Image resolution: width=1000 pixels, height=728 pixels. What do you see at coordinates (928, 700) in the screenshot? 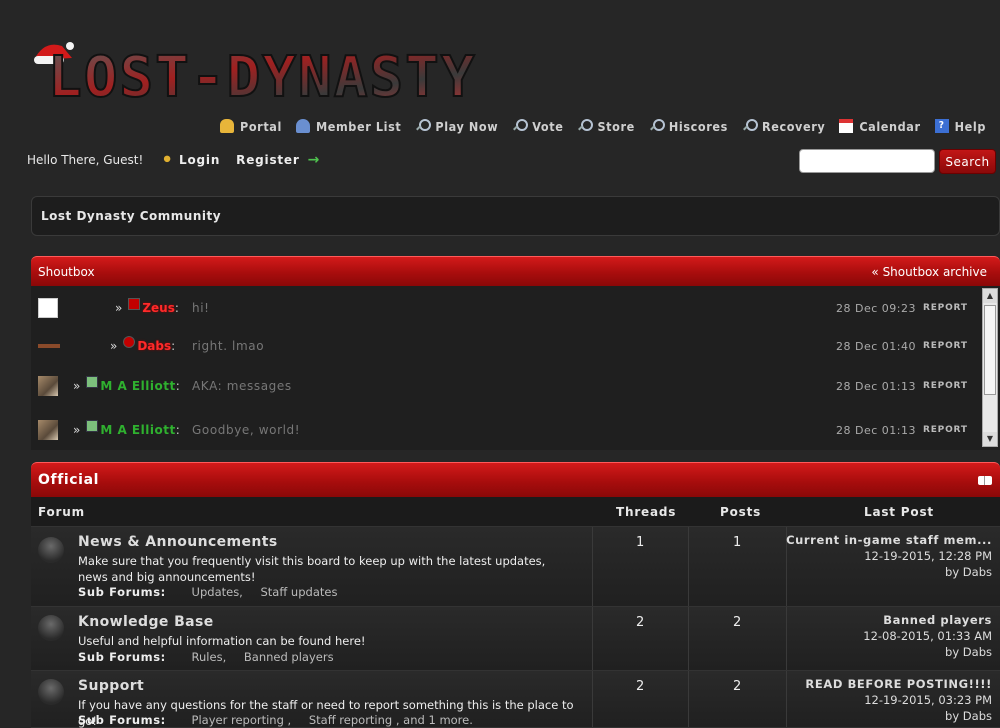
I see `last-post-date: 12-19-2015, 03:23 PM` at bounding box center [928, 700].